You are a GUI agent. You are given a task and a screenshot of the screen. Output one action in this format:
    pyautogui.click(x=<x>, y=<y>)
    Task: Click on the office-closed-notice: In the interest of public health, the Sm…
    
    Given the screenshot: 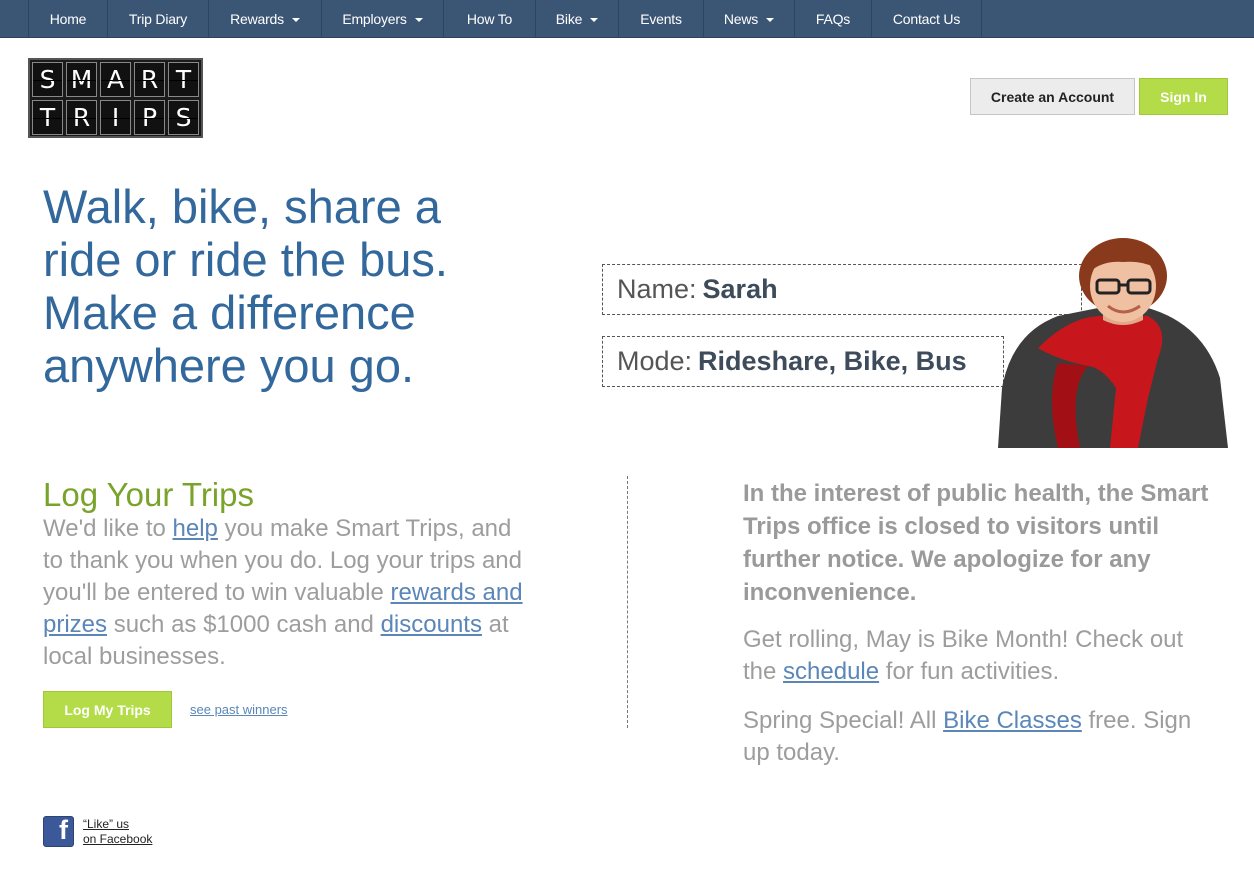 What is the action you would take?
    pyautogui.click(x=976, y=543)
    